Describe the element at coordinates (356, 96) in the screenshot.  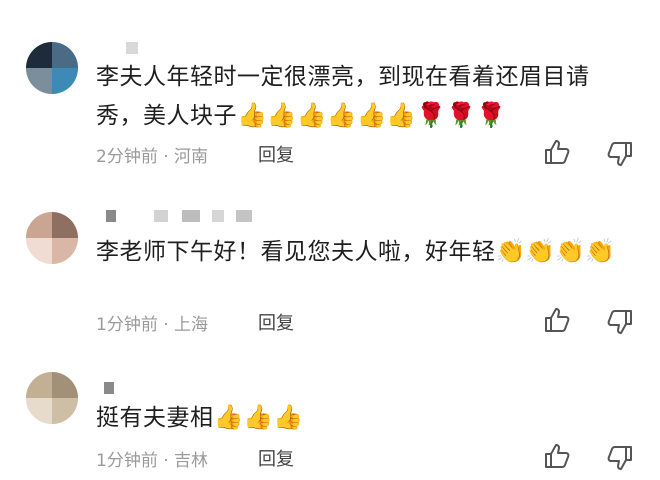
I see `comment-text: 李夫人年轻时一定很漂亮，到现在看着还眉目请秀，美人块子👍👍👍👍👍👍🌹🌹🌹` at that location.